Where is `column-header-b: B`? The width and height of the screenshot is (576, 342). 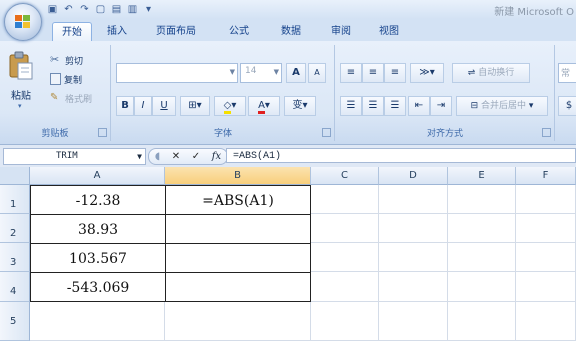
column-header-b: B is located at coordinates (238, 176).